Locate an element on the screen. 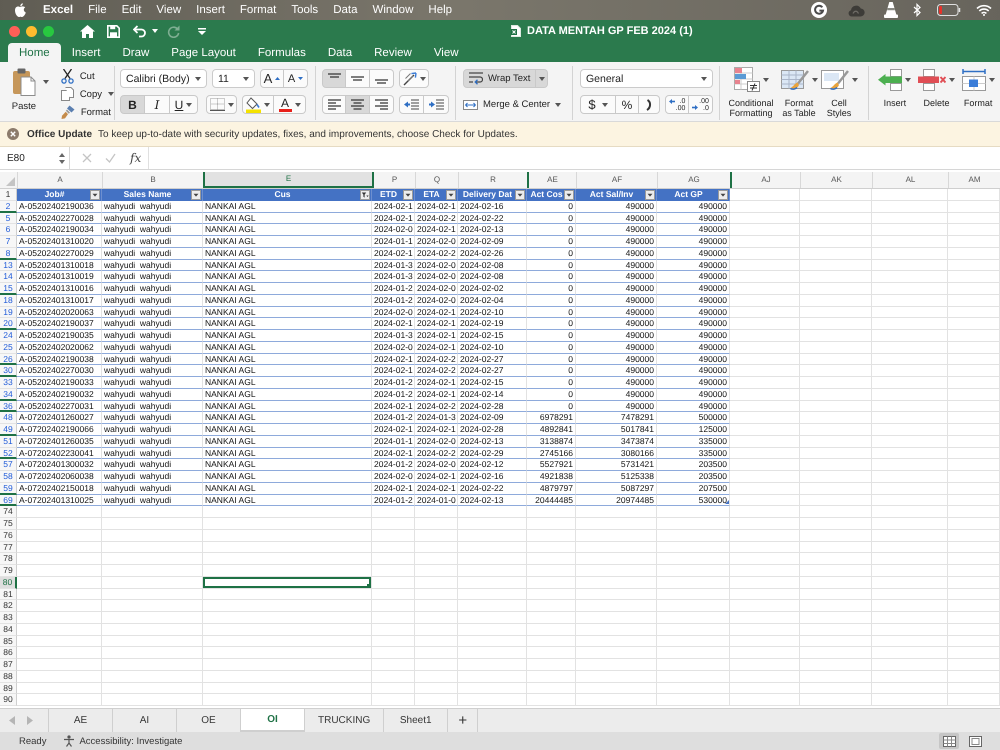 The height and width of the screenshot is (750, 1000). minimize-window-icon is located at coordinates (31, 31).